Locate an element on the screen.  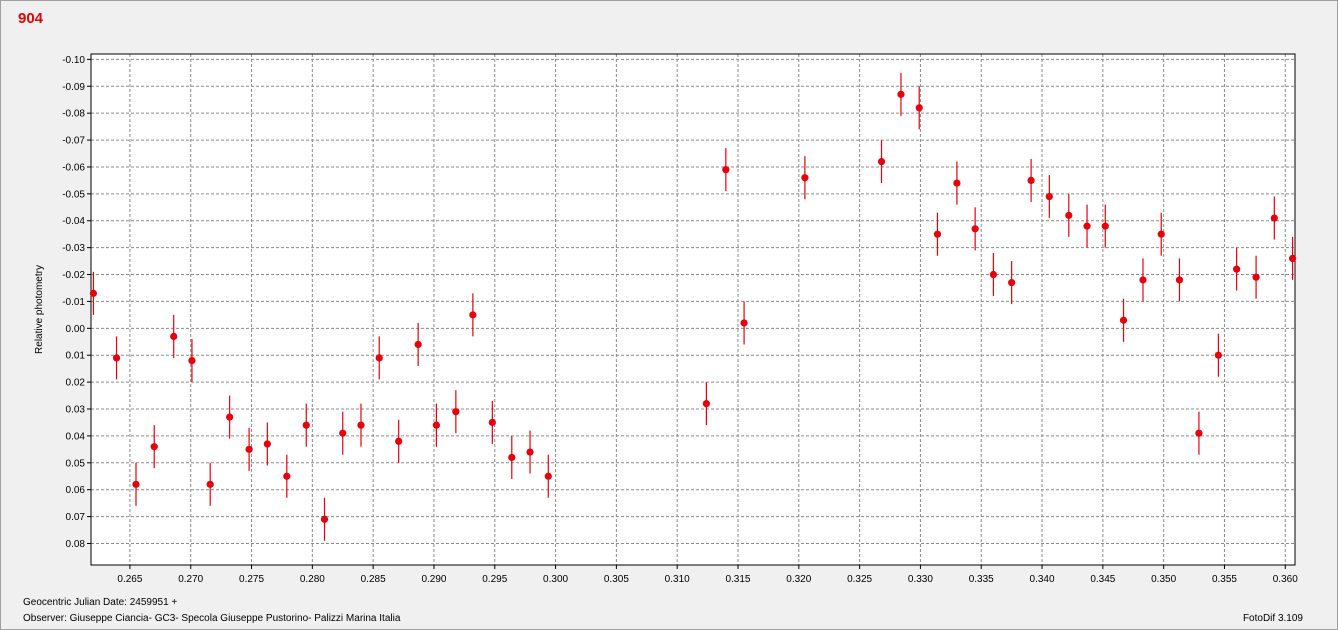
y-axis-label: Relative photometry is located at coordinates (39, 309).